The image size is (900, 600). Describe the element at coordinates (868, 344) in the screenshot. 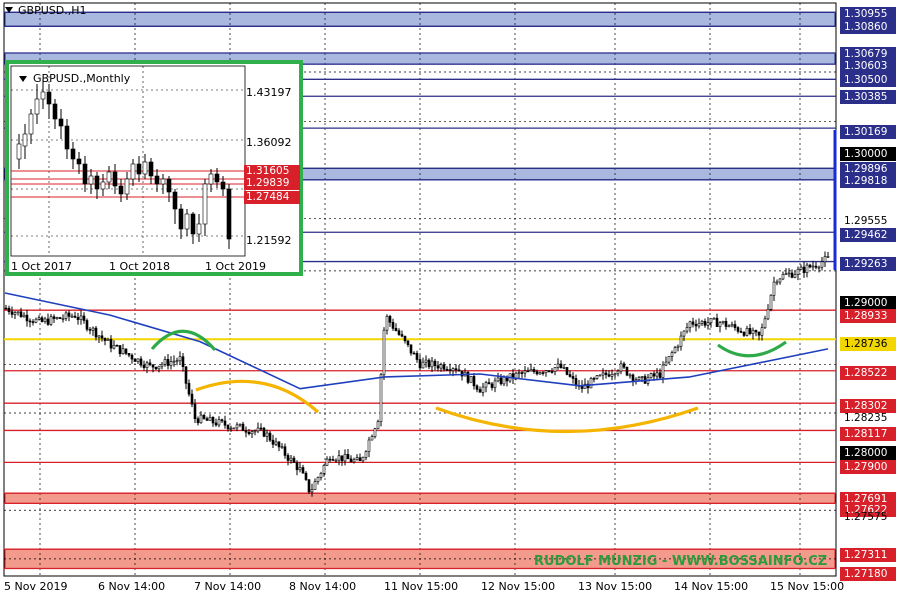

I see `price-axis-label: 1.28736` at that location.